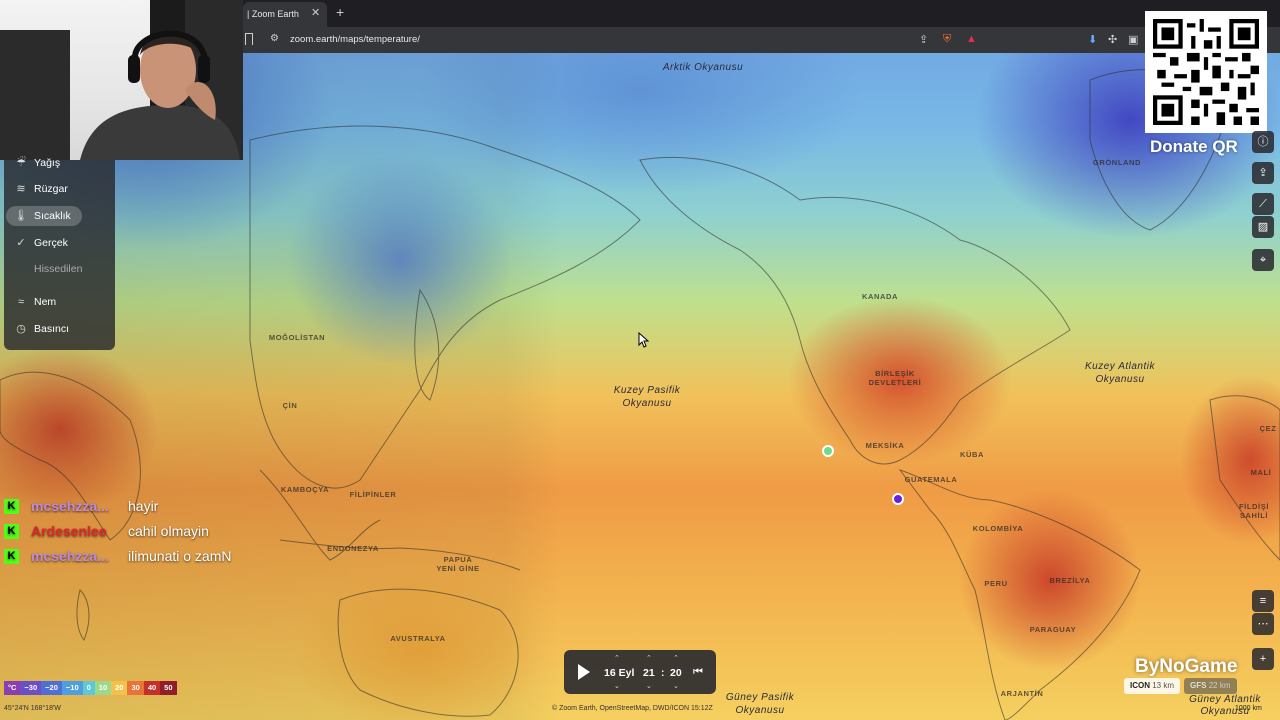 The height and width of the screenshot is (720, 1280). Describe the element at coordinates (996, 583) in the screenshot. I see `label-peru: PERU` at that location.